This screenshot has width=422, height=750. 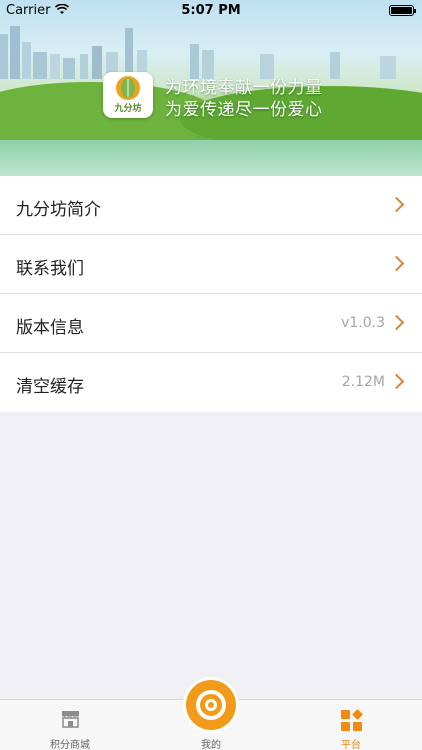 I want to click on tab-points-mall: 积分商城, so click(x=70, y=725).